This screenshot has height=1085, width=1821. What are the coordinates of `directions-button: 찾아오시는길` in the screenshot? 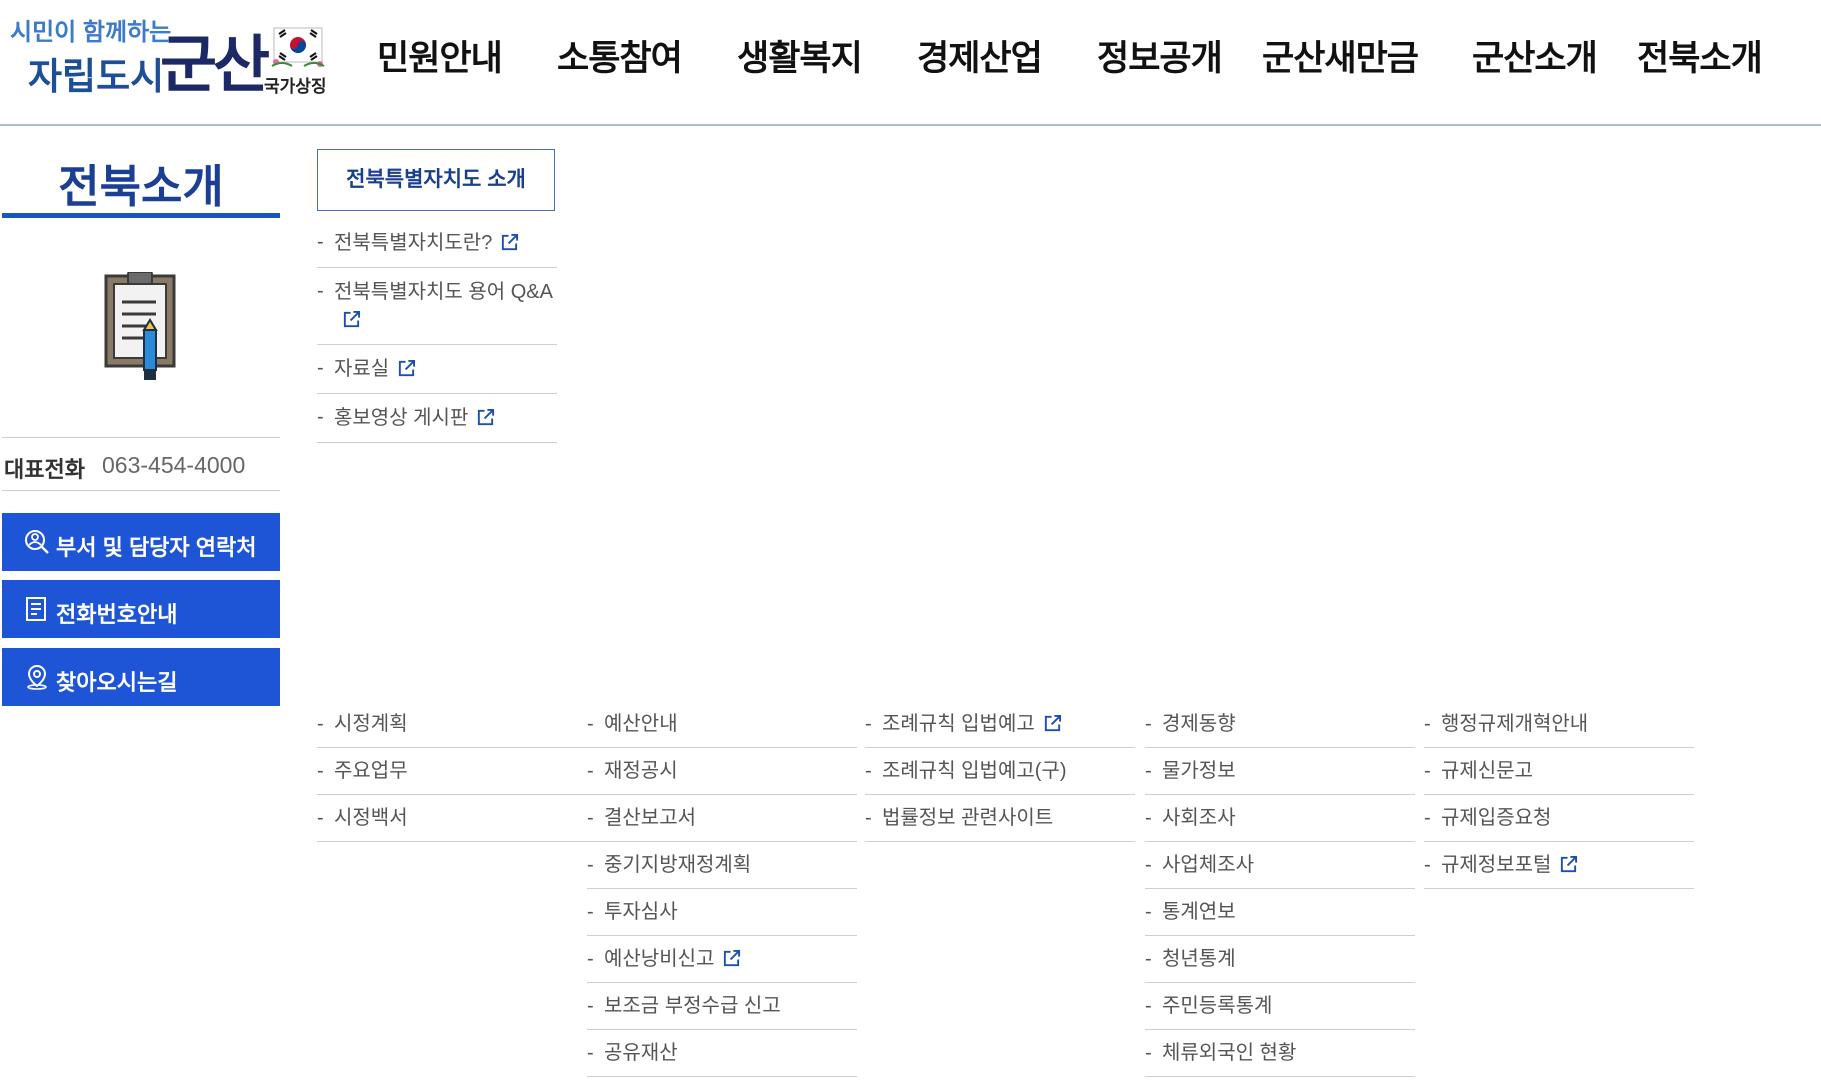 It's located at (141, 677).